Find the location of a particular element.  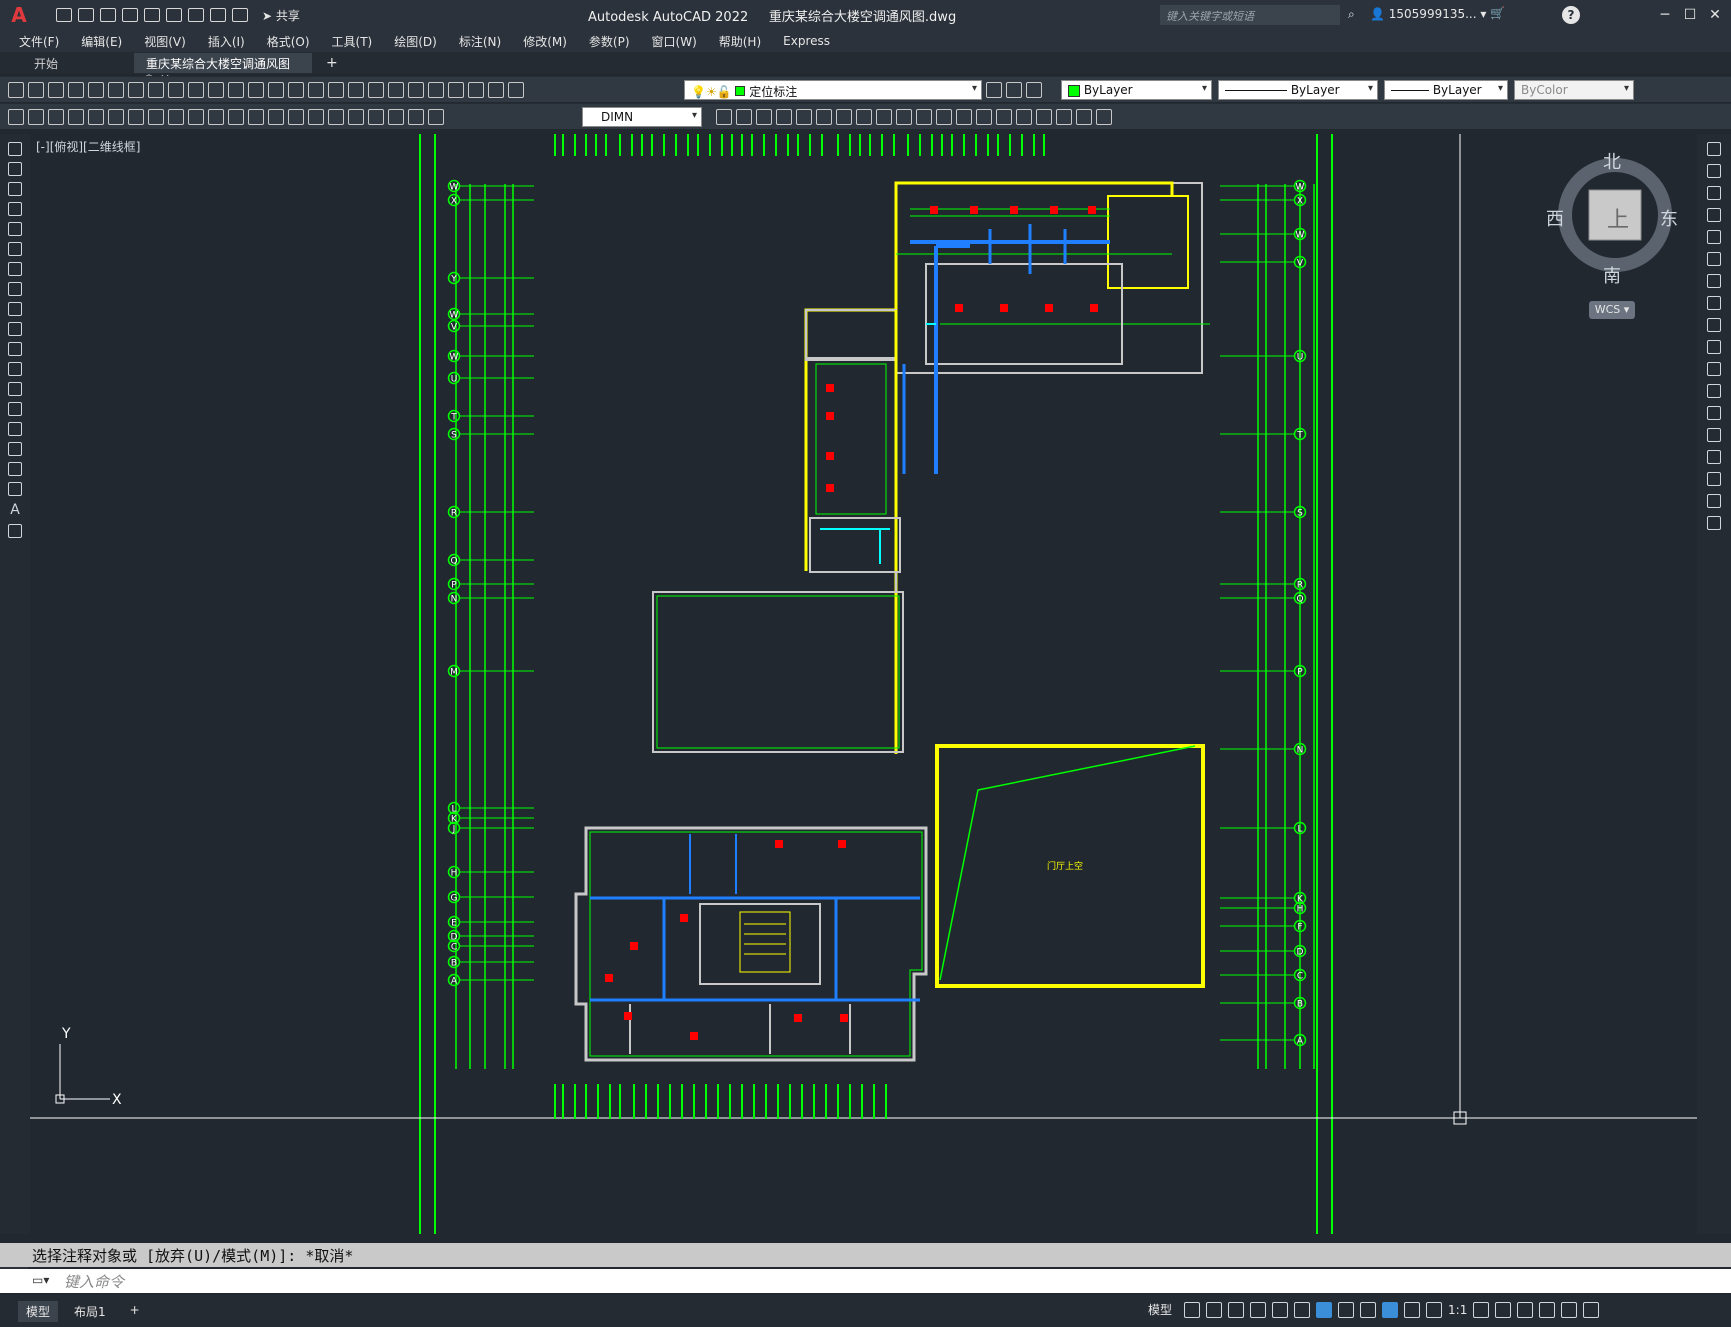

annotation-visibility-icon is located at coordinates (1390, 1309).